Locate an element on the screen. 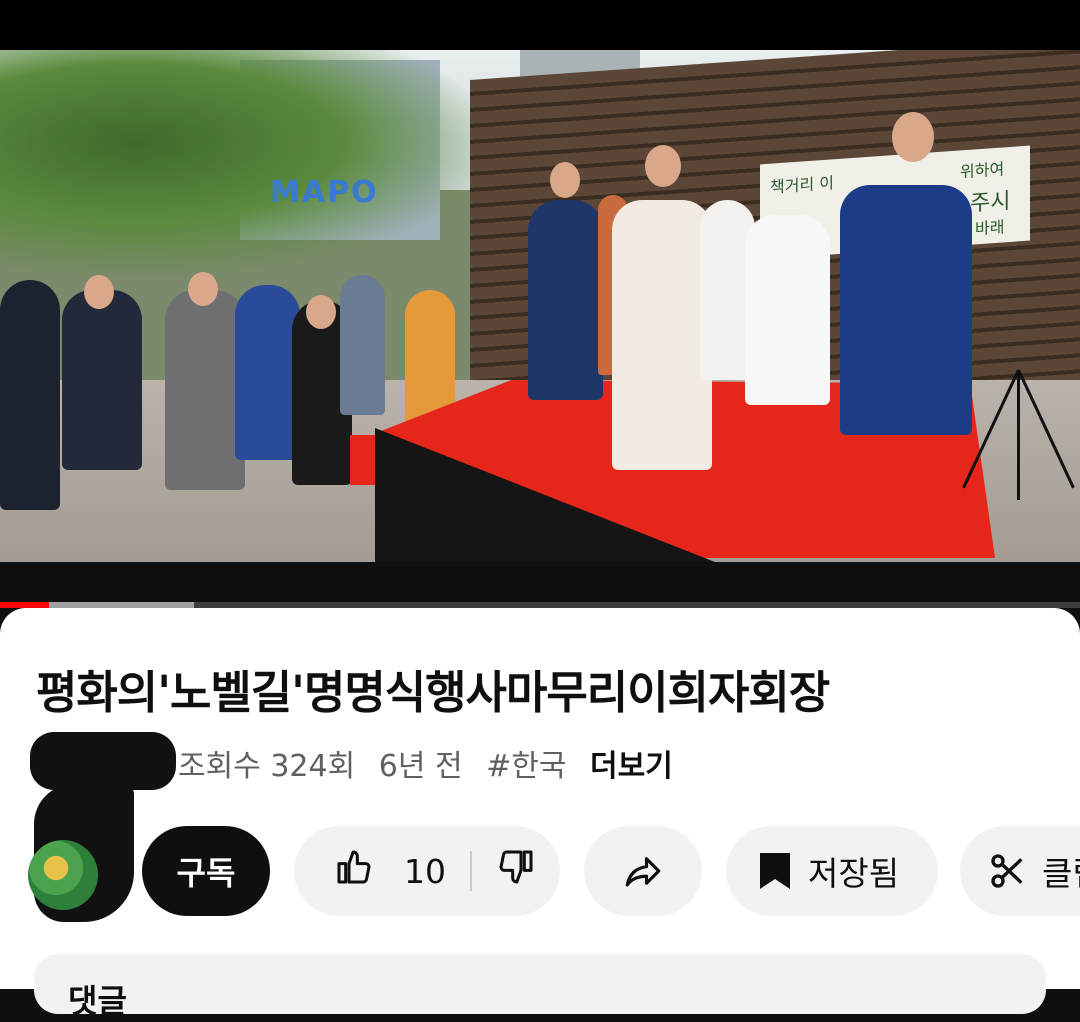 The width and height of the screenshot is (1080, 1022). thumbs-down-icon is located at coordinates (516, 871).